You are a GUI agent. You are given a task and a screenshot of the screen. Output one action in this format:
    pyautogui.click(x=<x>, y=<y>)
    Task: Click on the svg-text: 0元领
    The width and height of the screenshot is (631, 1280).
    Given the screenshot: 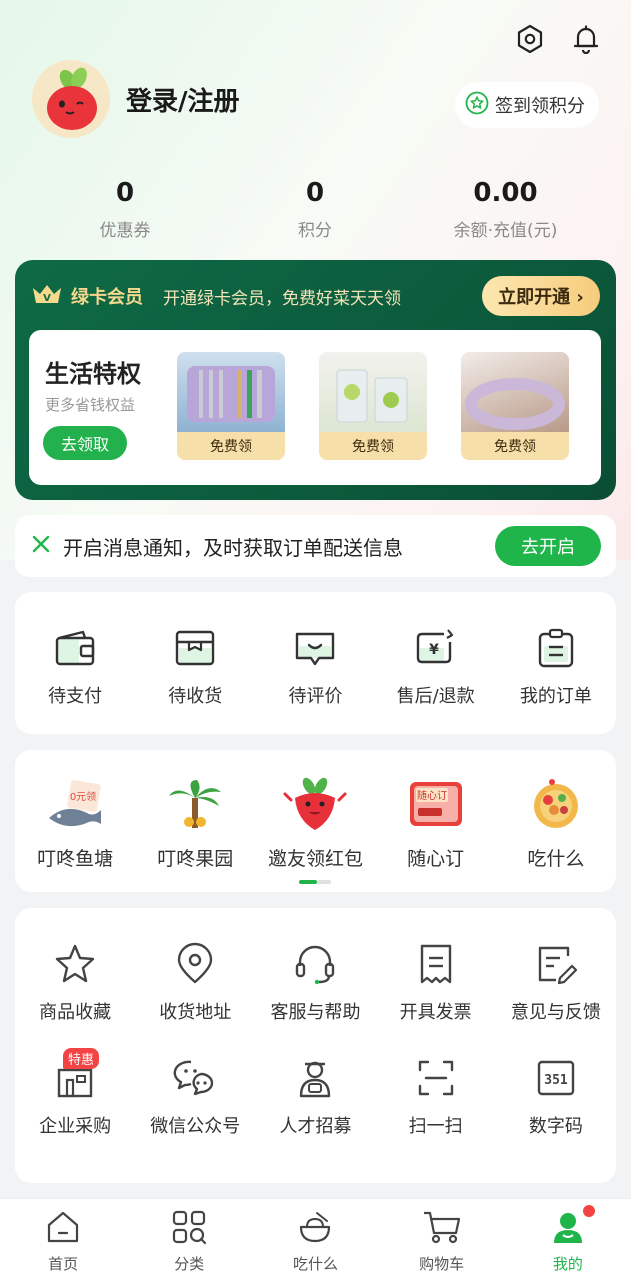 What is the action you would take?
    pyautogui.click(x=83, y=796)
    